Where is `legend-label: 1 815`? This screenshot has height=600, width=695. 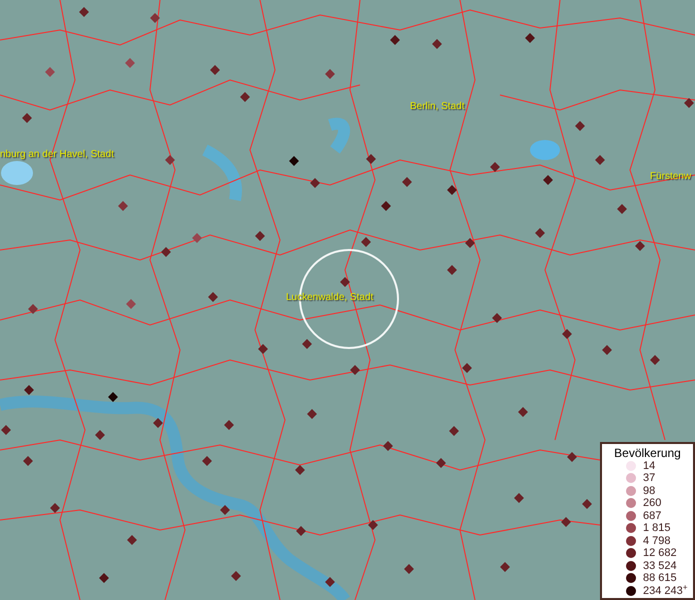
legend-label: 1 815 is located at coordinates (657, 528).